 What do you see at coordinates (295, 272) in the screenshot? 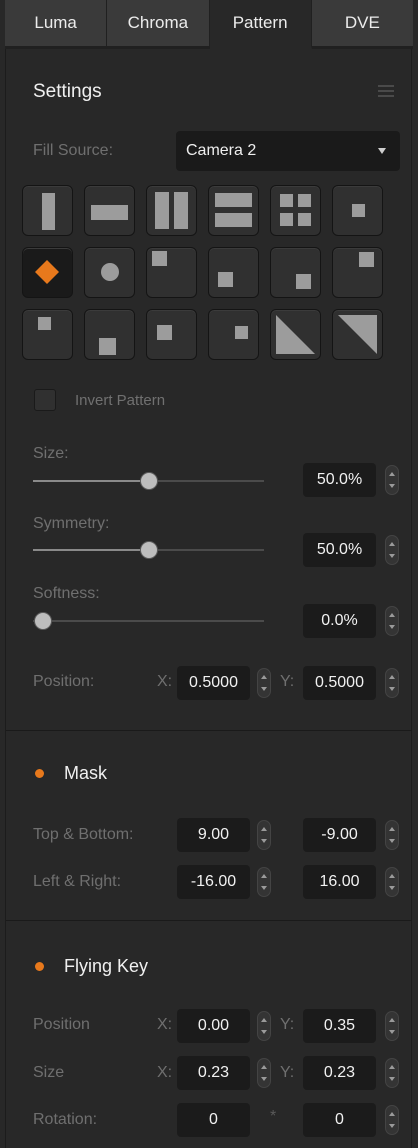
I see `pattern-box-bottom-right-button` at bounding box center [295, 272].